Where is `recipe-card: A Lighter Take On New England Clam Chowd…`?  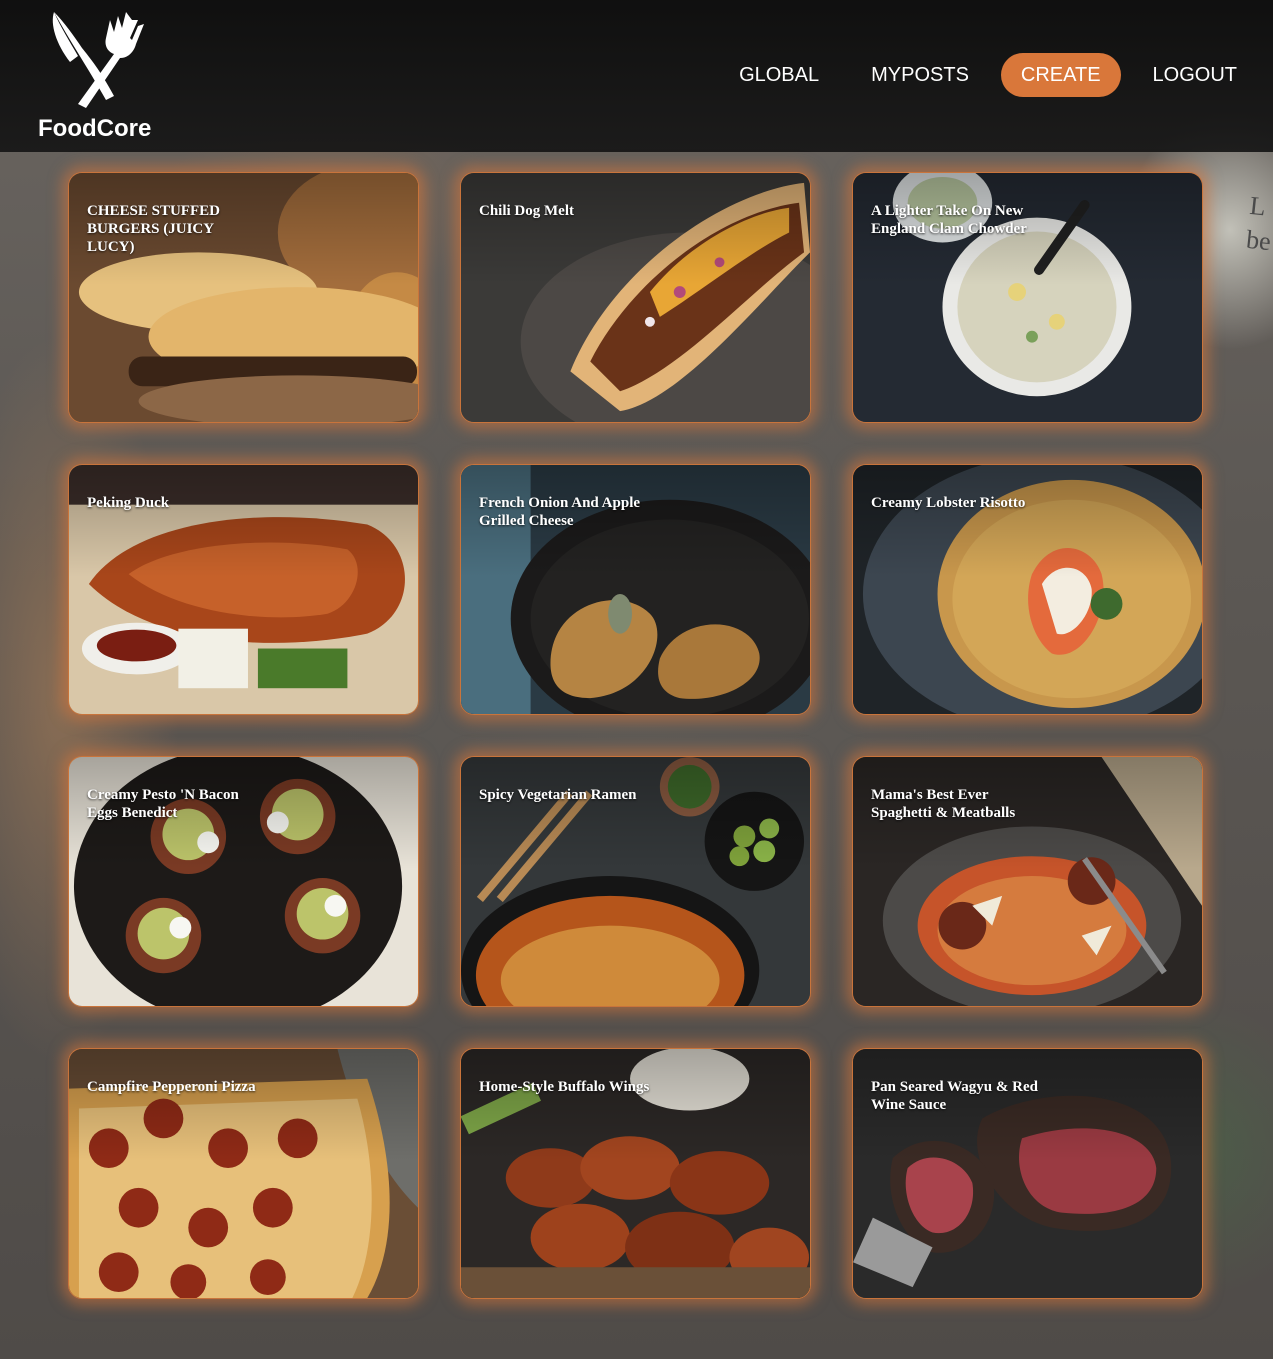
recipe-card: A Lighter Take On New England Clam Chowd… is located at coordinates (1027, 297).